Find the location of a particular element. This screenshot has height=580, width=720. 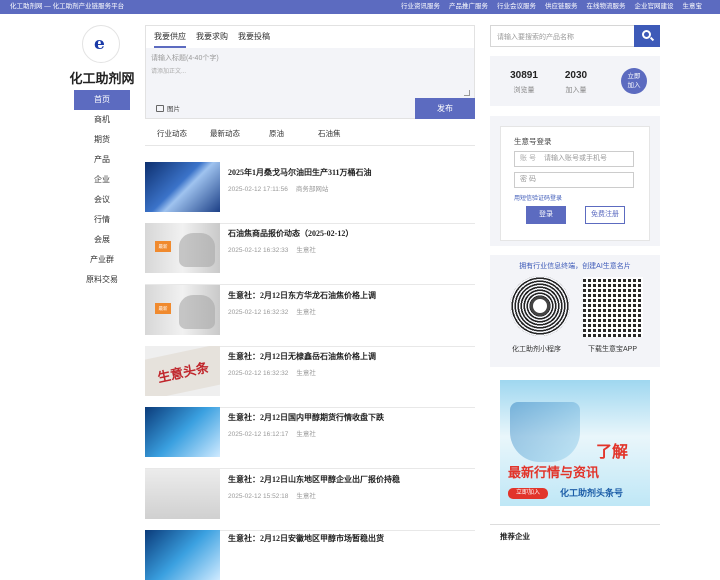

join-line-2: 加入 is located at coordinates (634, 85).